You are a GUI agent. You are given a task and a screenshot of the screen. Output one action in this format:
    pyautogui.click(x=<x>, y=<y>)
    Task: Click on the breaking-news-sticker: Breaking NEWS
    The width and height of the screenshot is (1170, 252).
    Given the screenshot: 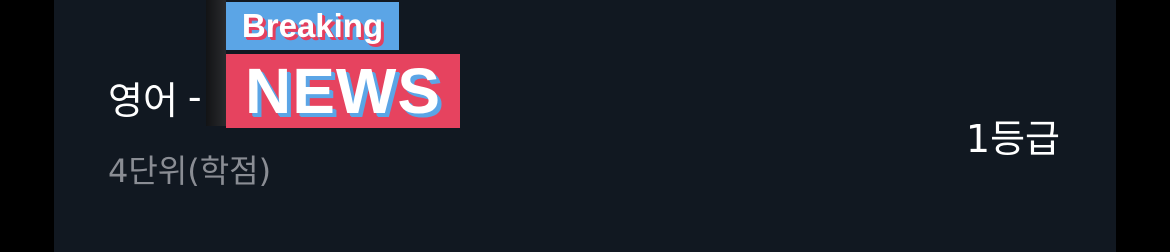 What is the action you would take?
    pyautogui.click(x=334, y=66)
    